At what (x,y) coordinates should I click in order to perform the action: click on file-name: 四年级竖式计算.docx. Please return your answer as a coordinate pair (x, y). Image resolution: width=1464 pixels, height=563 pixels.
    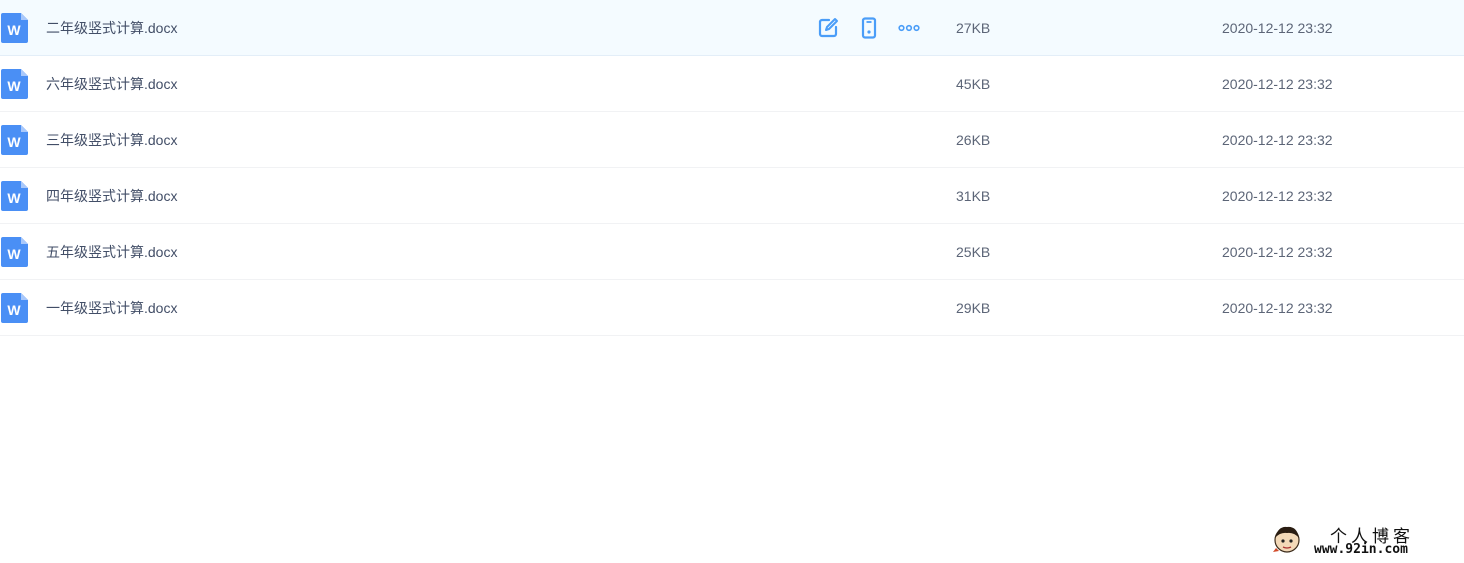
    Looking at the image, I should click on (111, 196).